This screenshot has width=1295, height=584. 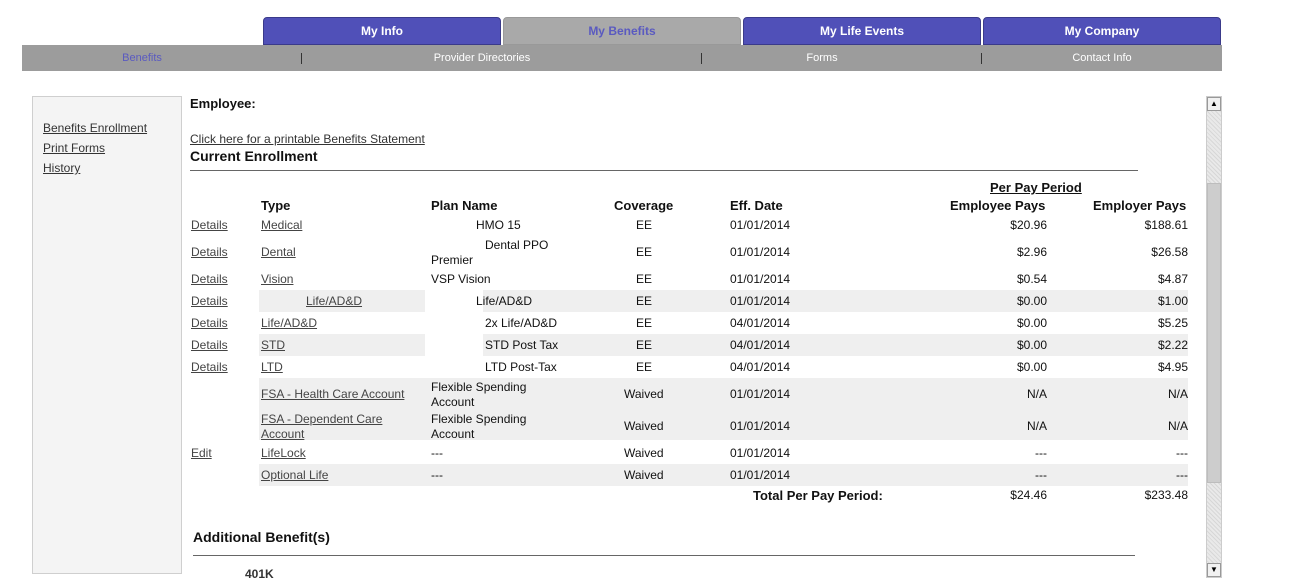 What do you see at coordinates (281, 225) in the screenshot?
I see `benefit-type-link: Medical` at bounding box center [281, 225].